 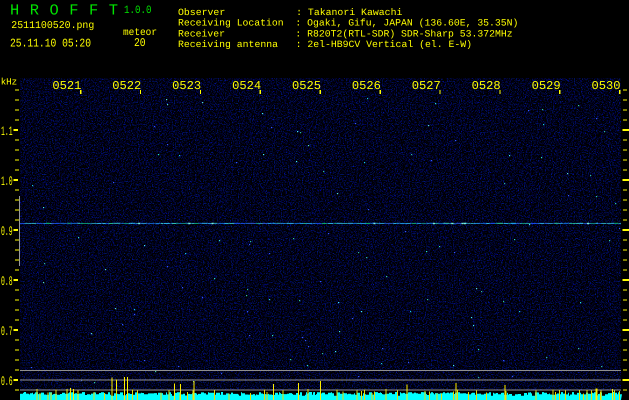 What do you see at coordinates (7, 131) in the screenshot?
I see `svg-text: 1.1` at bounding box center [7, 131].